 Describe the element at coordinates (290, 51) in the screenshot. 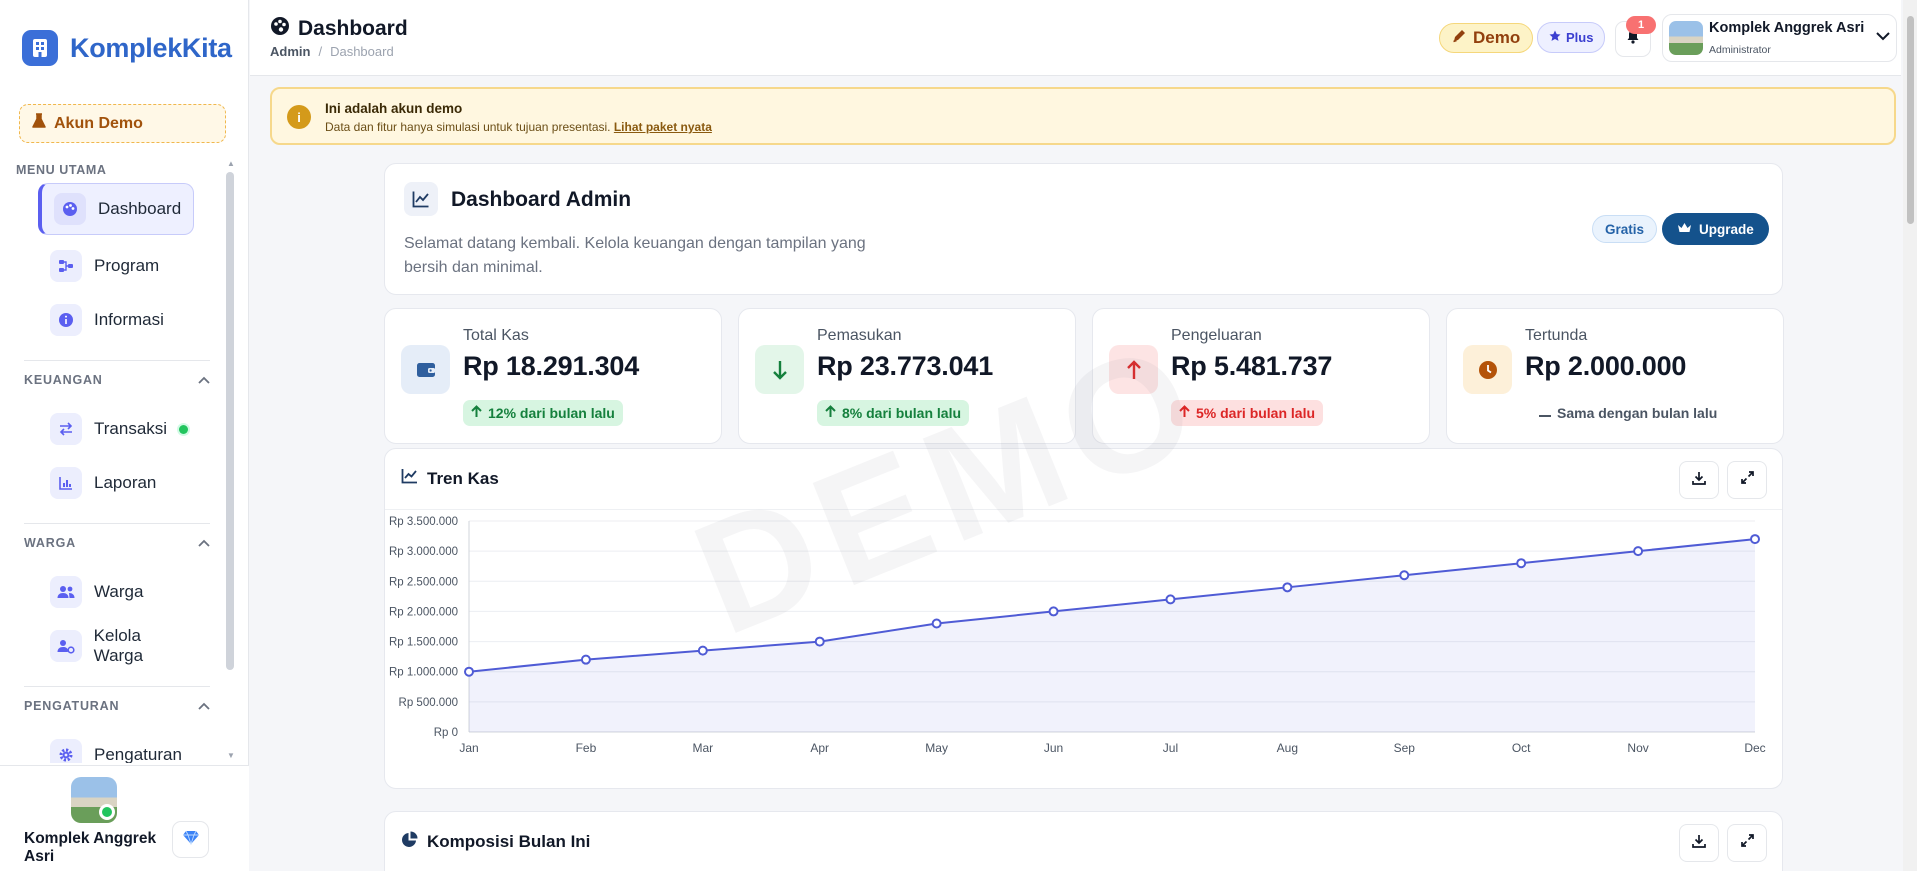

I see `breadcrumb-root: Admin` at that location.